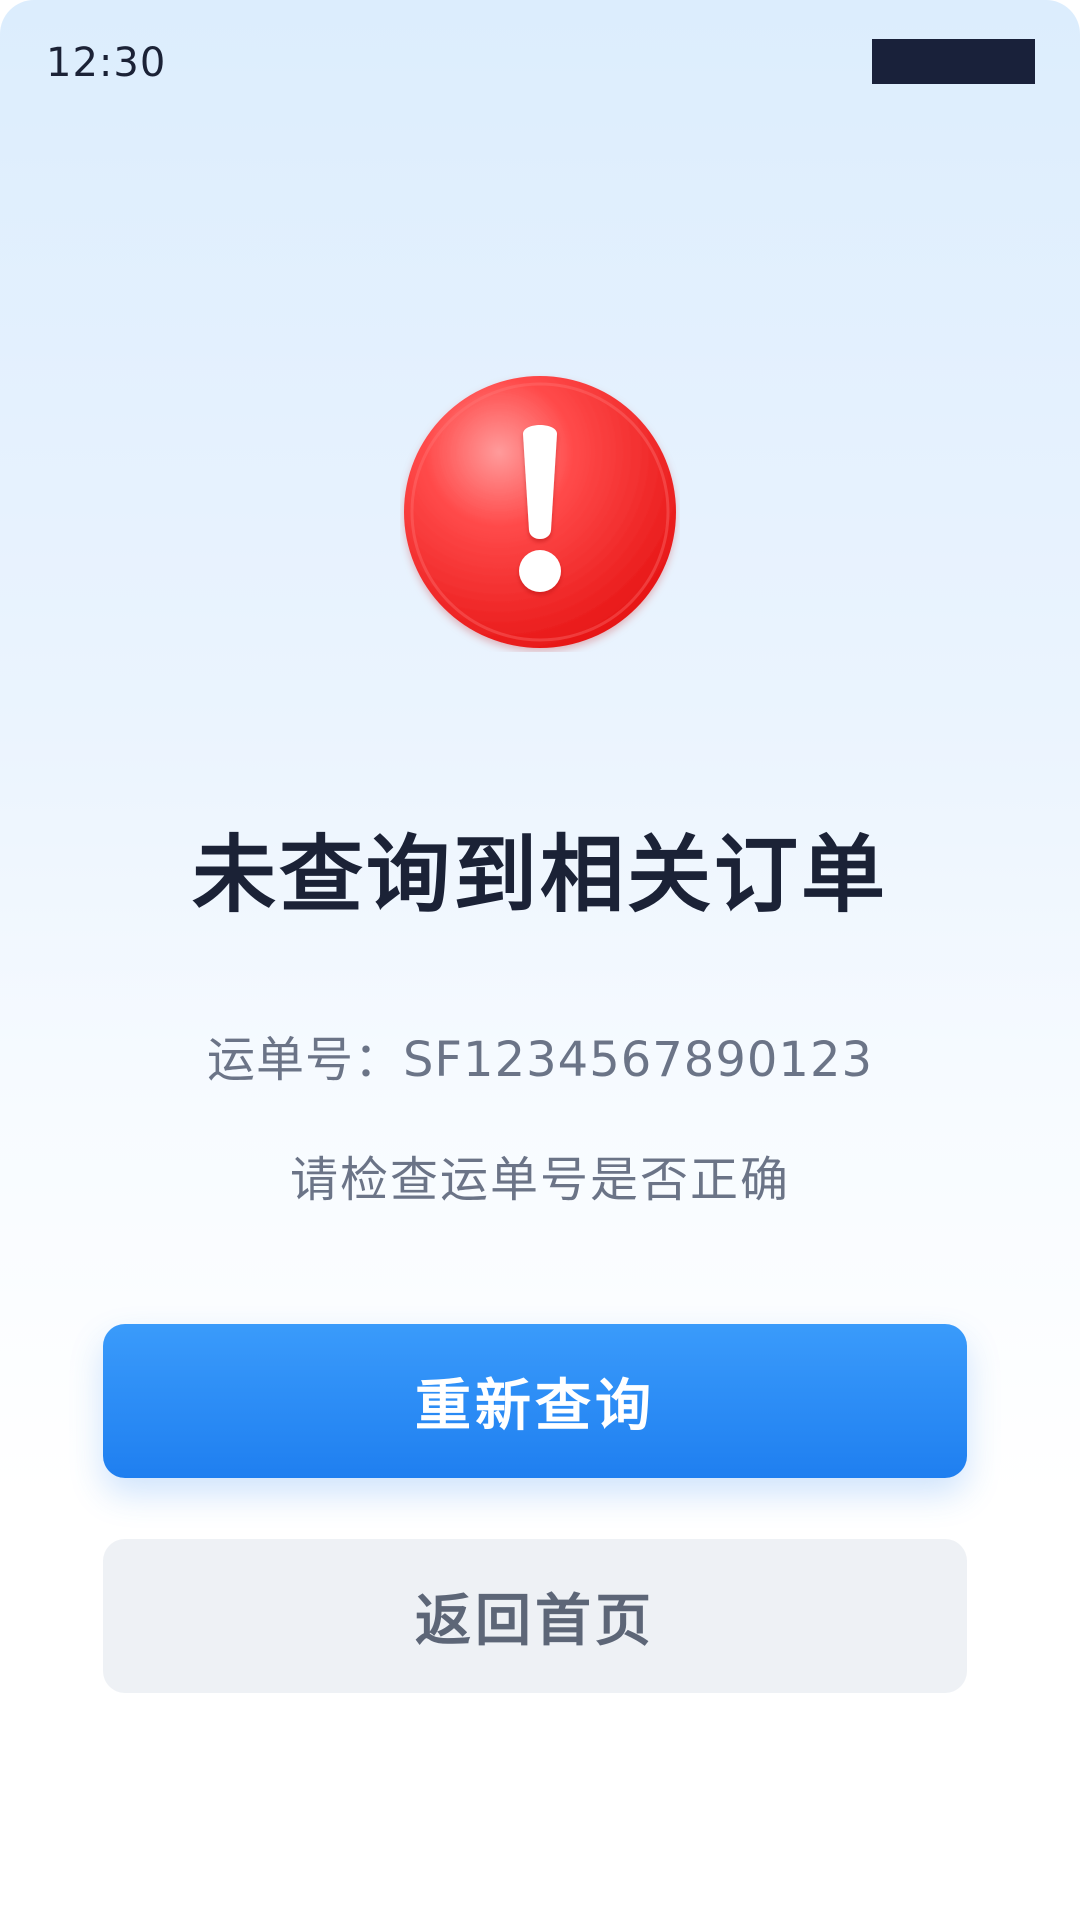 The image size is (1080, 1920). I want to click on exclamation-icon, so click(540, 512).